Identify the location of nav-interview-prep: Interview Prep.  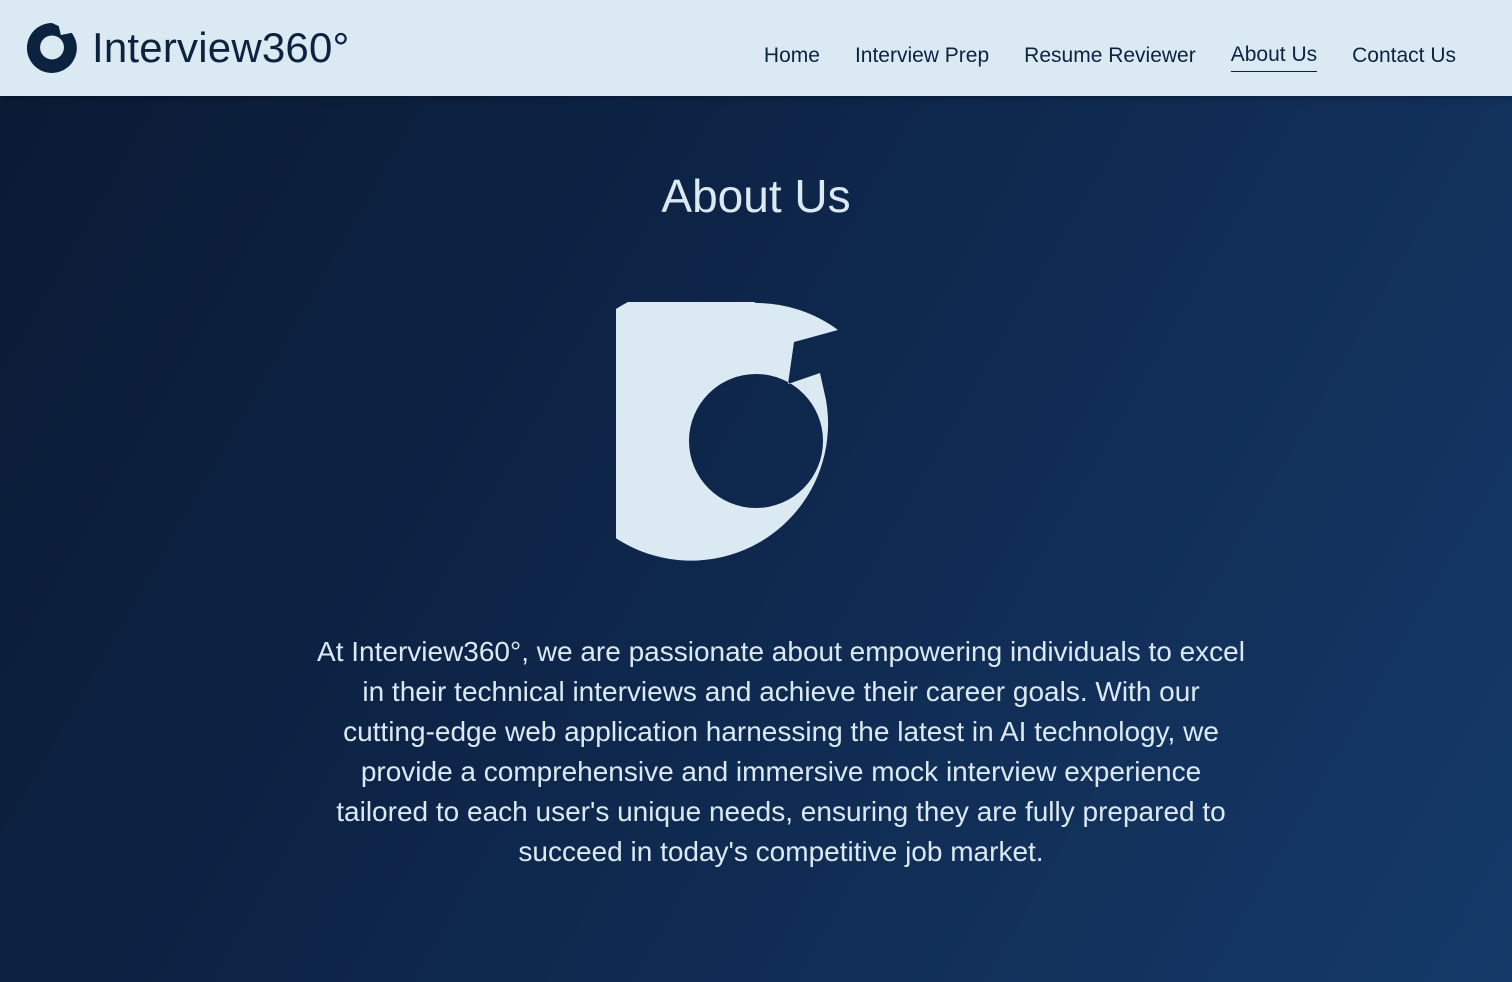
(922, 56).